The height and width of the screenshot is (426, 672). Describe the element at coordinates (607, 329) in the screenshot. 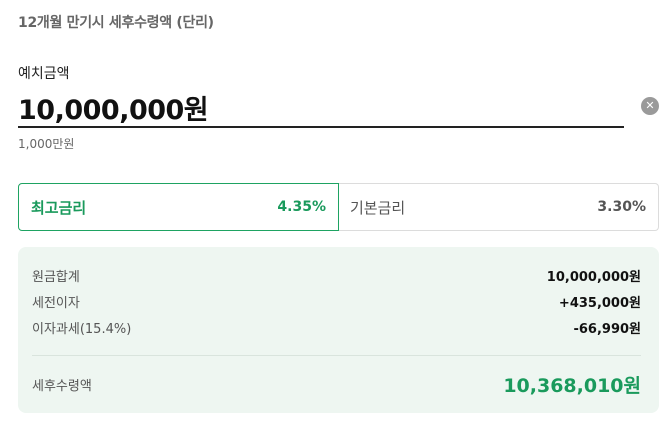

I see `interest-tax-value: -66,990원` at that location.